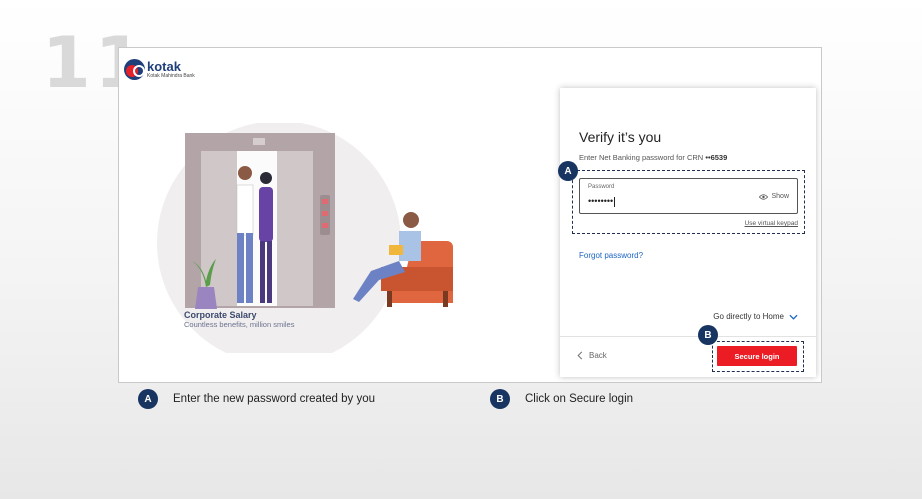 The image size is (922, 499). I want to click on card-divider, so click(688, 336).